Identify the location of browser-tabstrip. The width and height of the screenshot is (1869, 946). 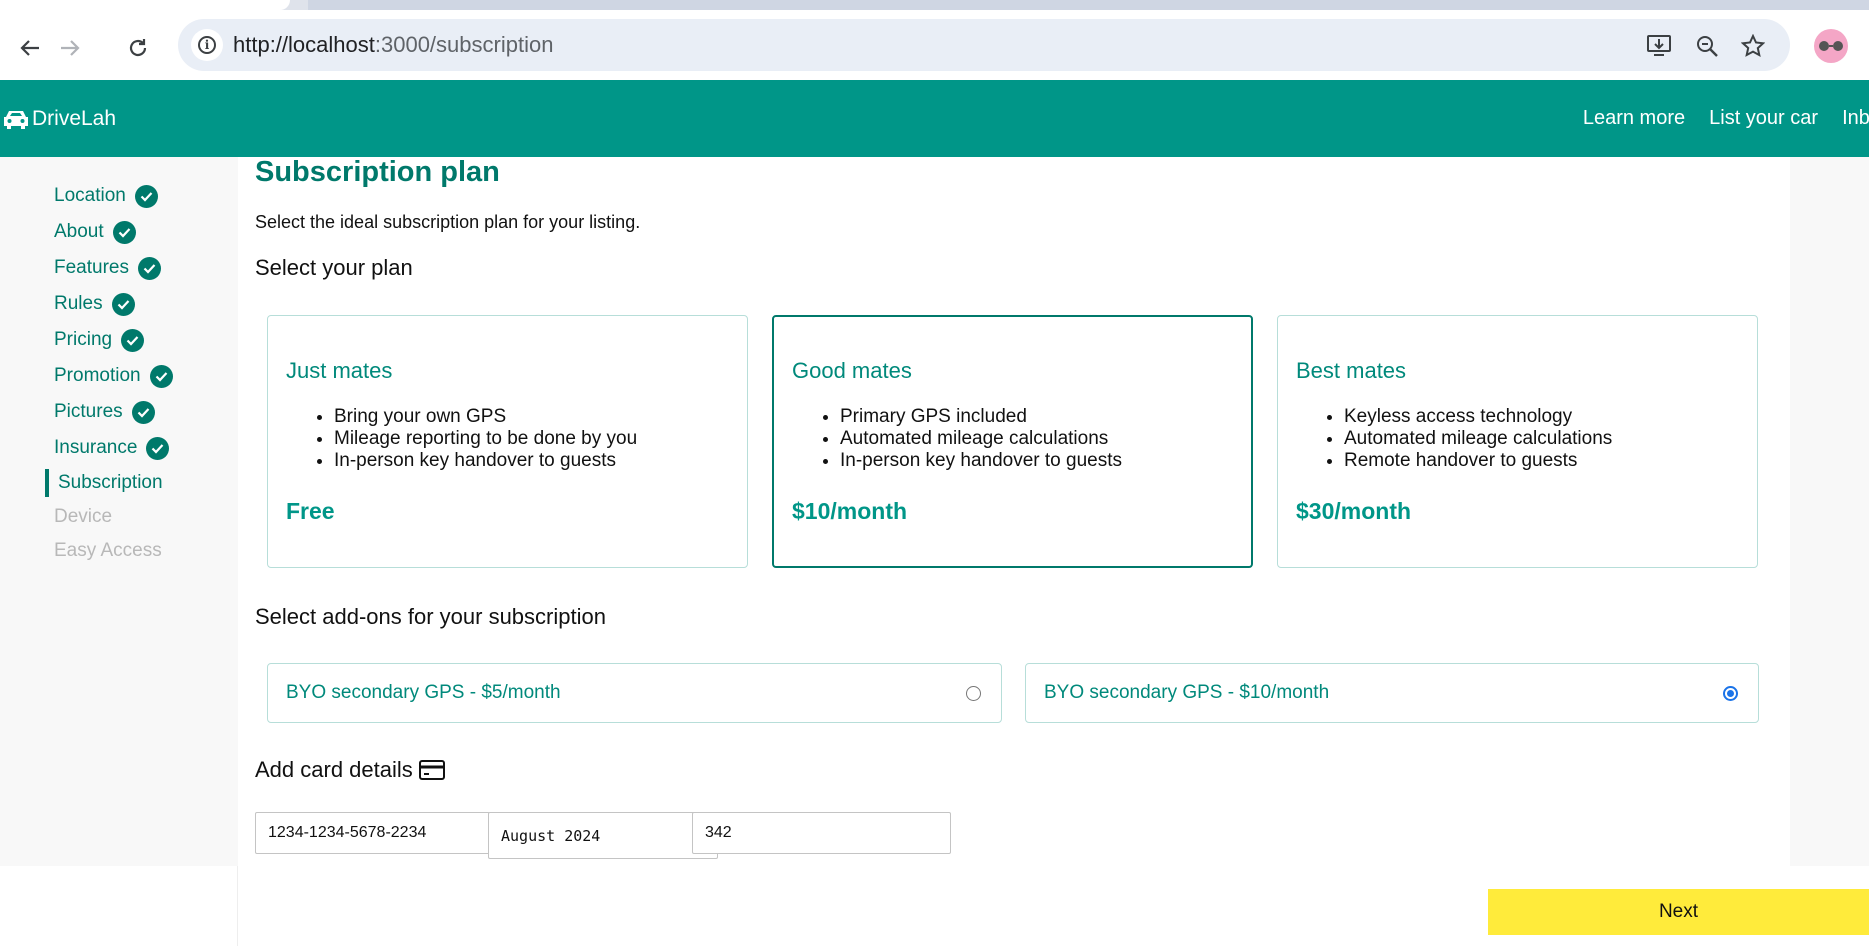
(934, 5).